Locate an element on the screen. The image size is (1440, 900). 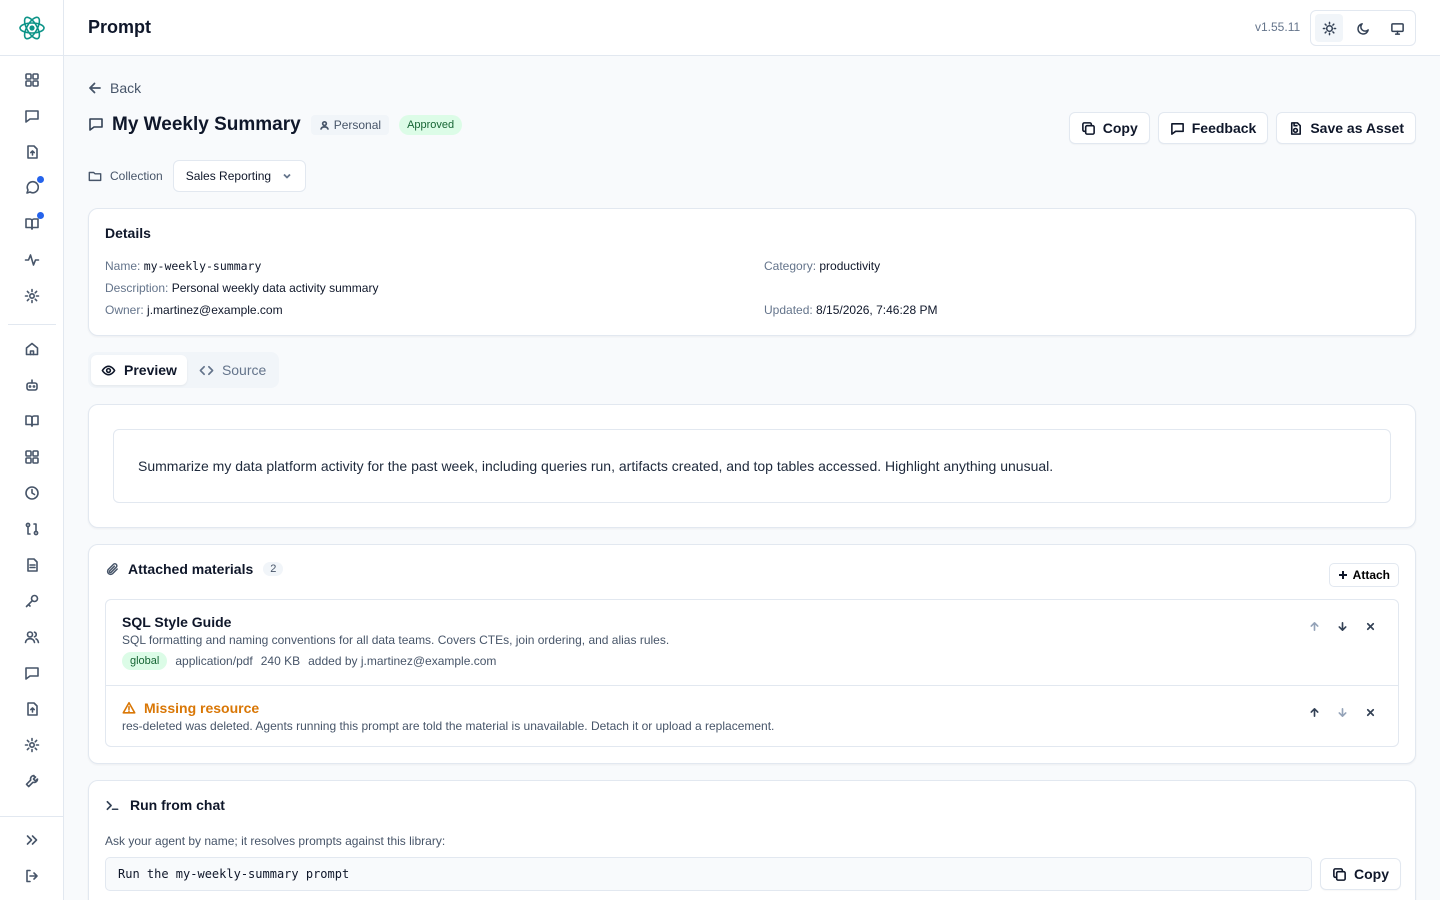
gear-icon is located at coordinates (32, 745).